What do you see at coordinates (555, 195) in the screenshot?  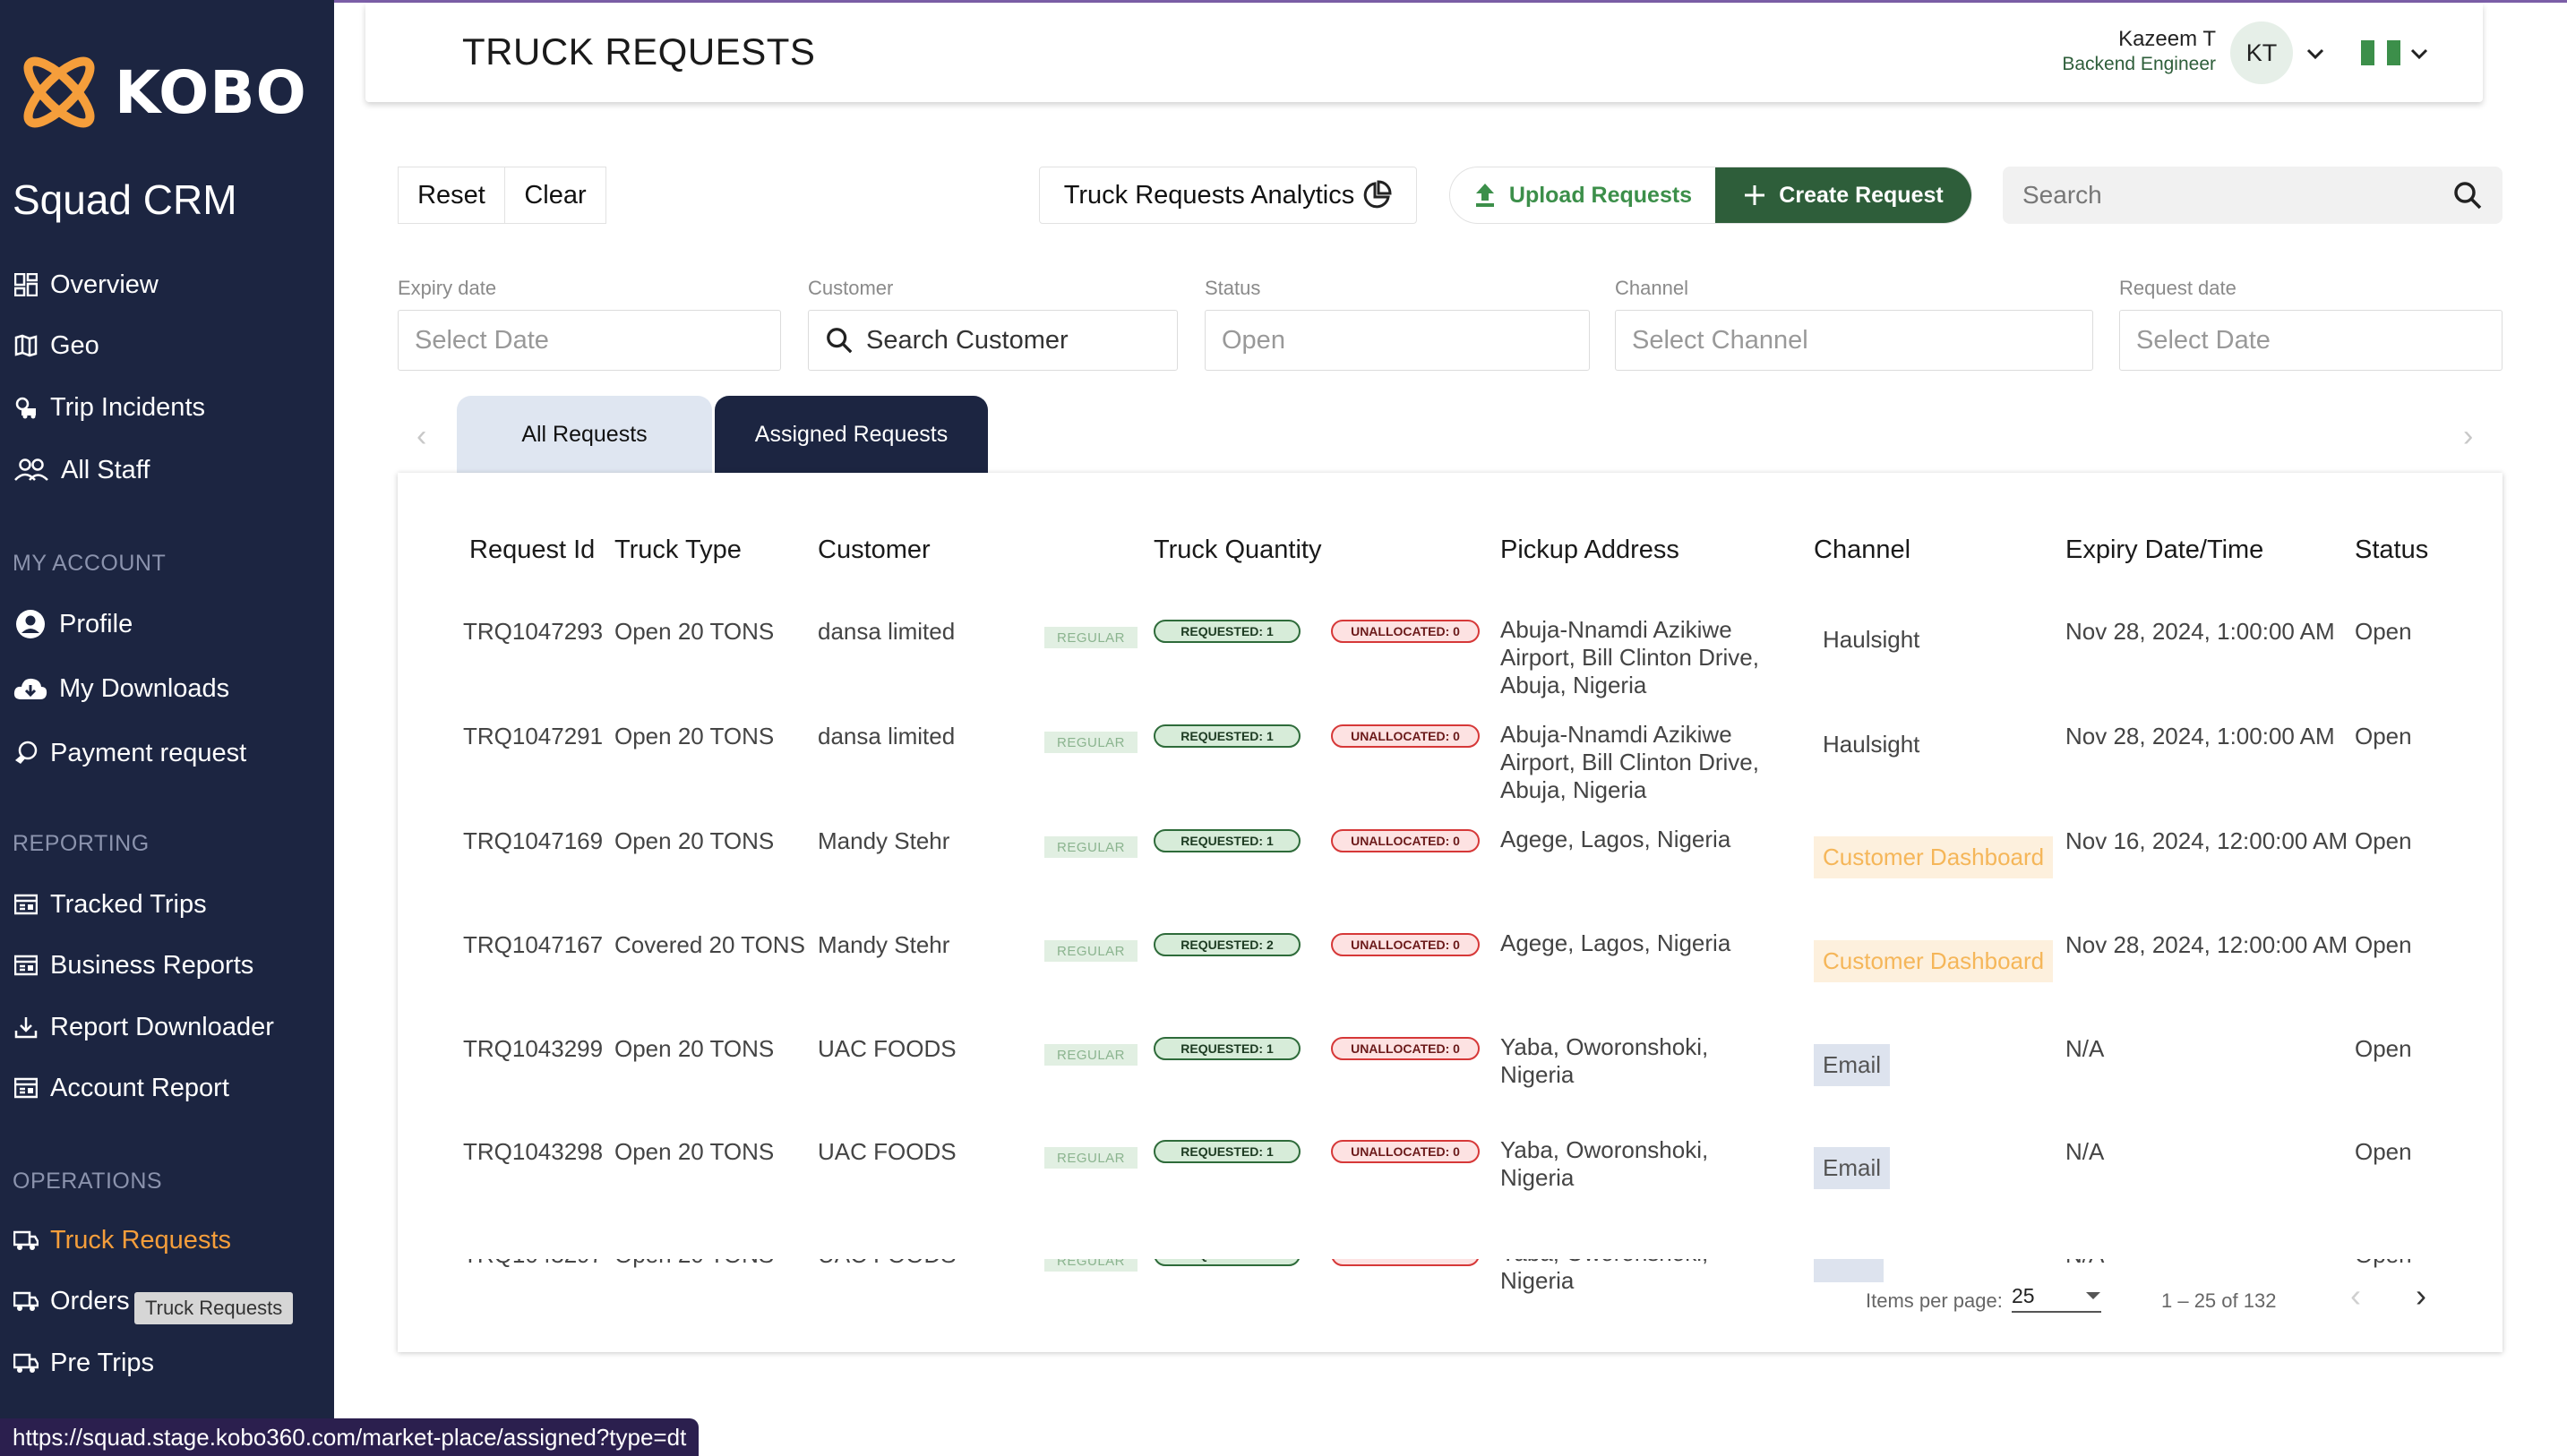 I see `clear-button: Clear` at bounding box center [555, 195].